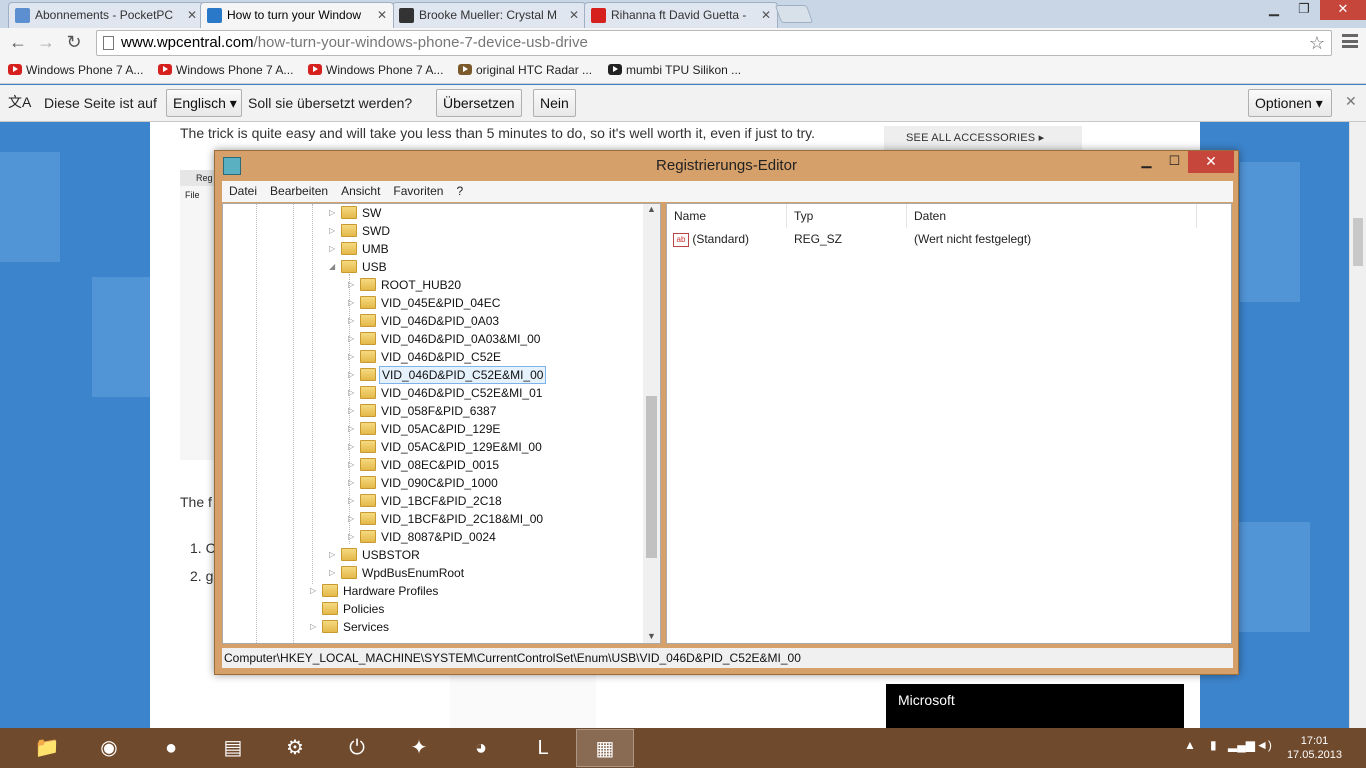 This screenshot has width=1366, height=768. Describe the element at coordinates (1314, 748) in the screenshot. I see `clock: 17:01 17.05.2013` at that location.